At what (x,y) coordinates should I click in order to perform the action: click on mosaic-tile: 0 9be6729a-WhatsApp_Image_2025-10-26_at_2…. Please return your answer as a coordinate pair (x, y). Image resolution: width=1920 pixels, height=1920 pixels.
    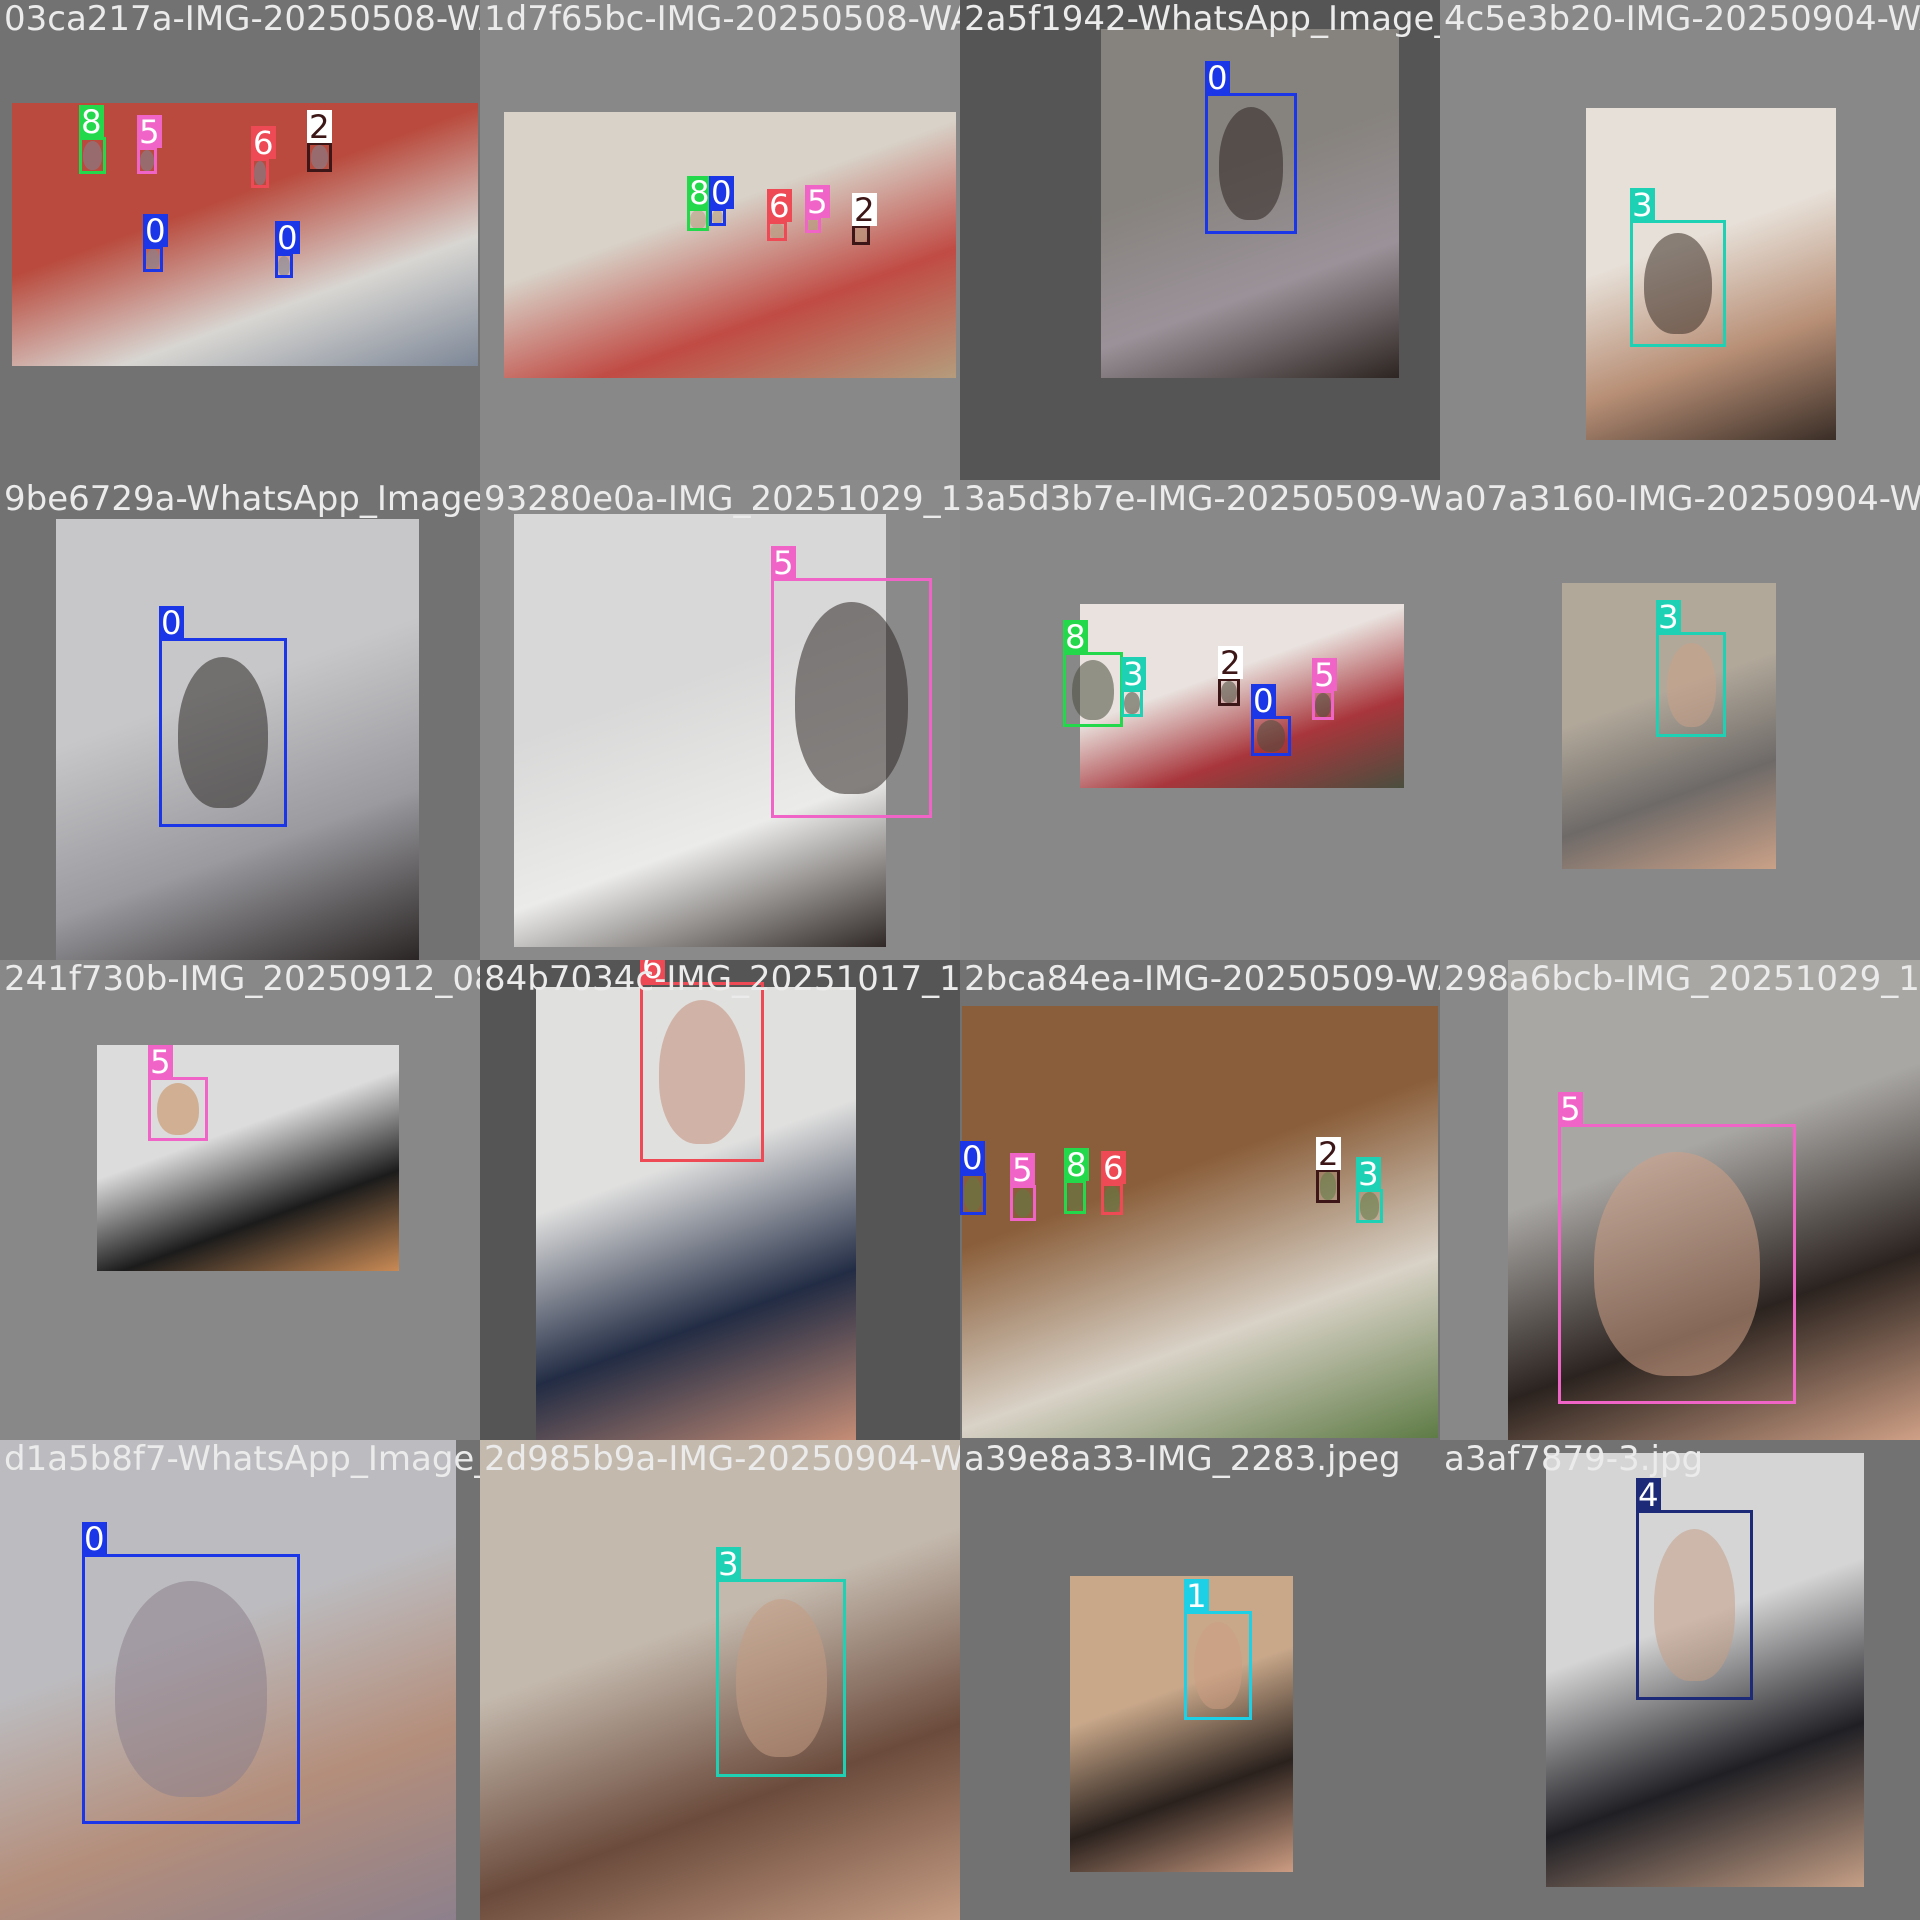
    Looking at the image, I should click on (240, 720).